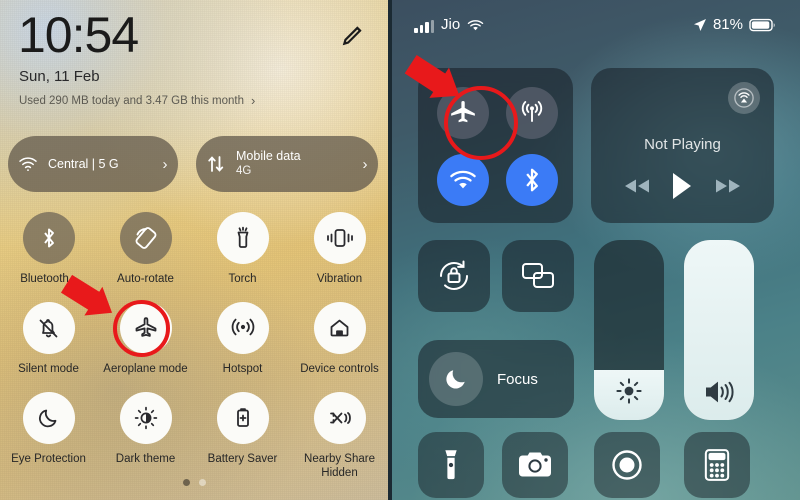 The image size is (800, 500). Describe the element at coordinates (463, 180) in the screenshot. I see `wifi-button` at that location.